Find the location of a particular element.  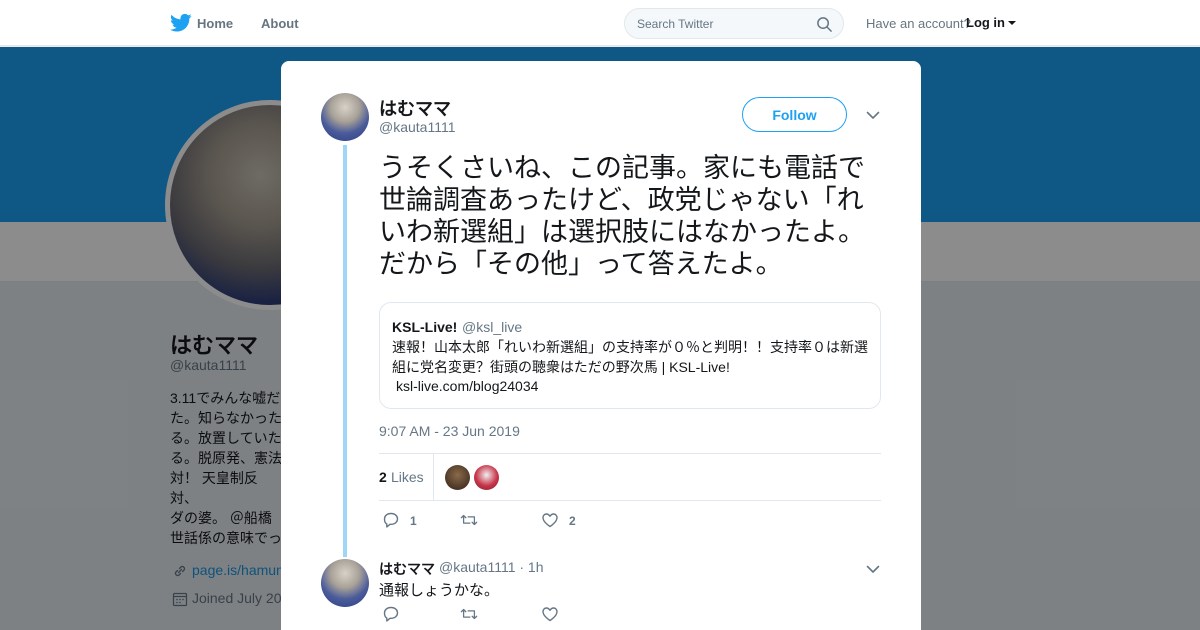

reply-text: 通報しょうかな。 is located at coordinates (439, 590).